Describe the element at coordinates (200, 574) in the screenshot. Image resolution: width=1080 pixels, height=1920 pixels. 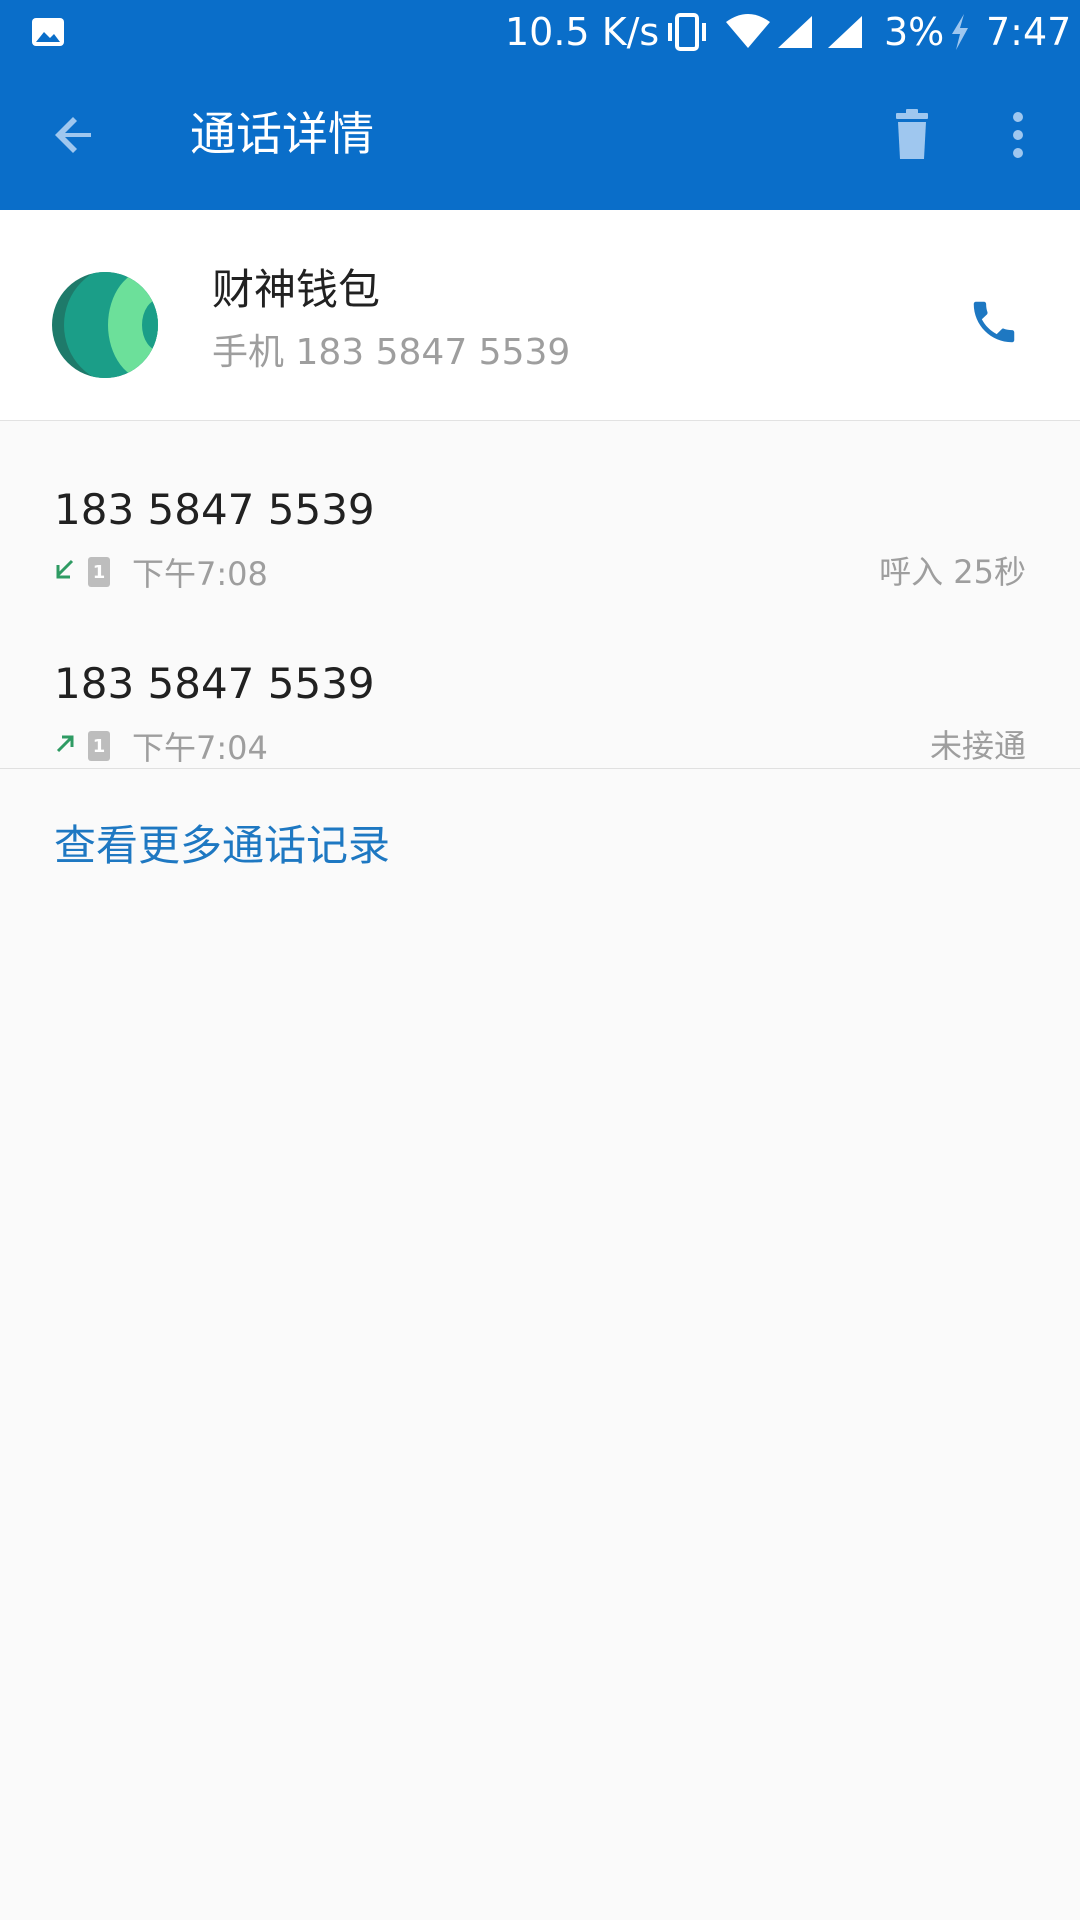
I see `call-time: 下午7:08` at that location.